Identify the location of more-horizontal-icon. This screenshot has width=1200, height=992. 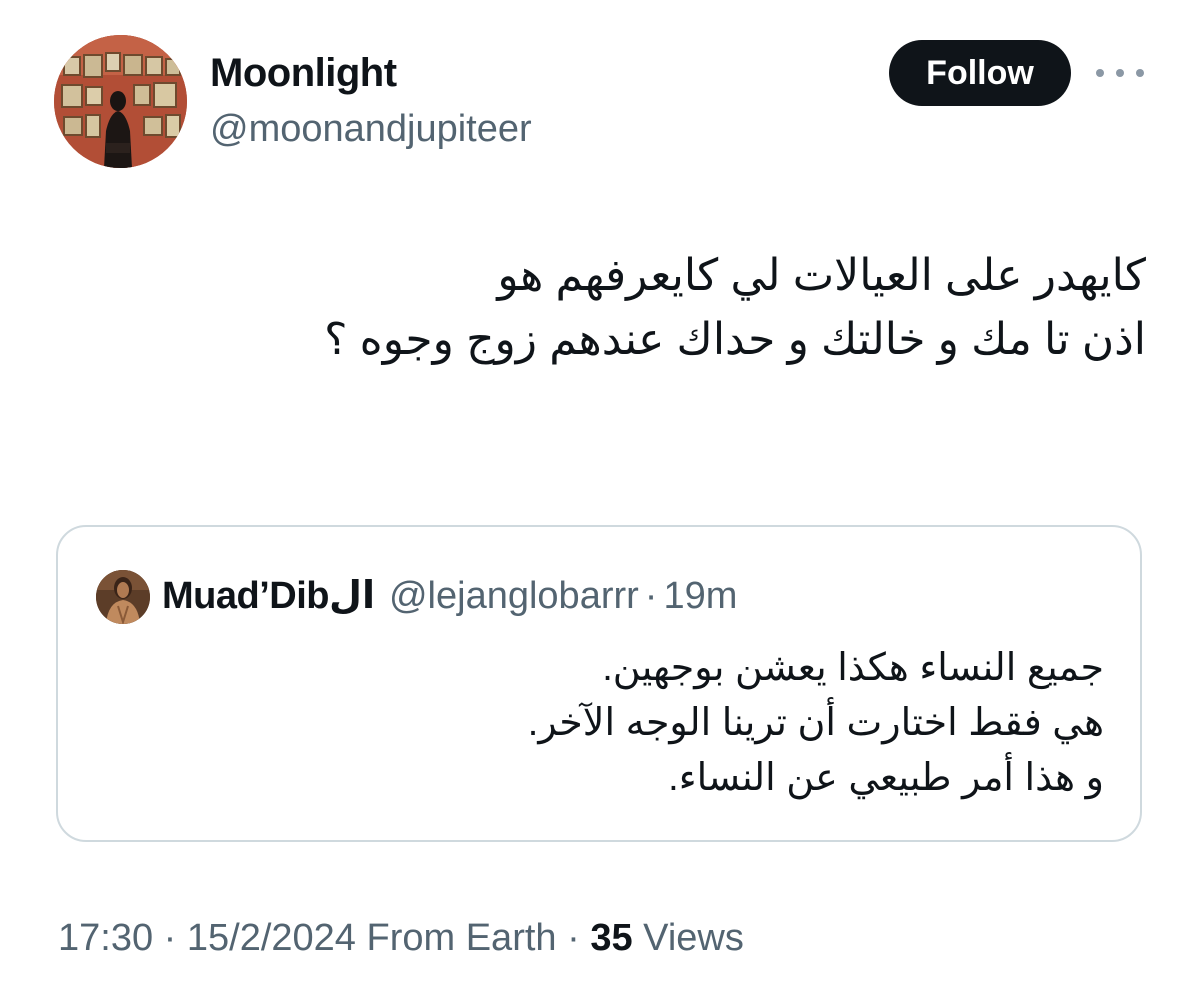
(1120, 73).